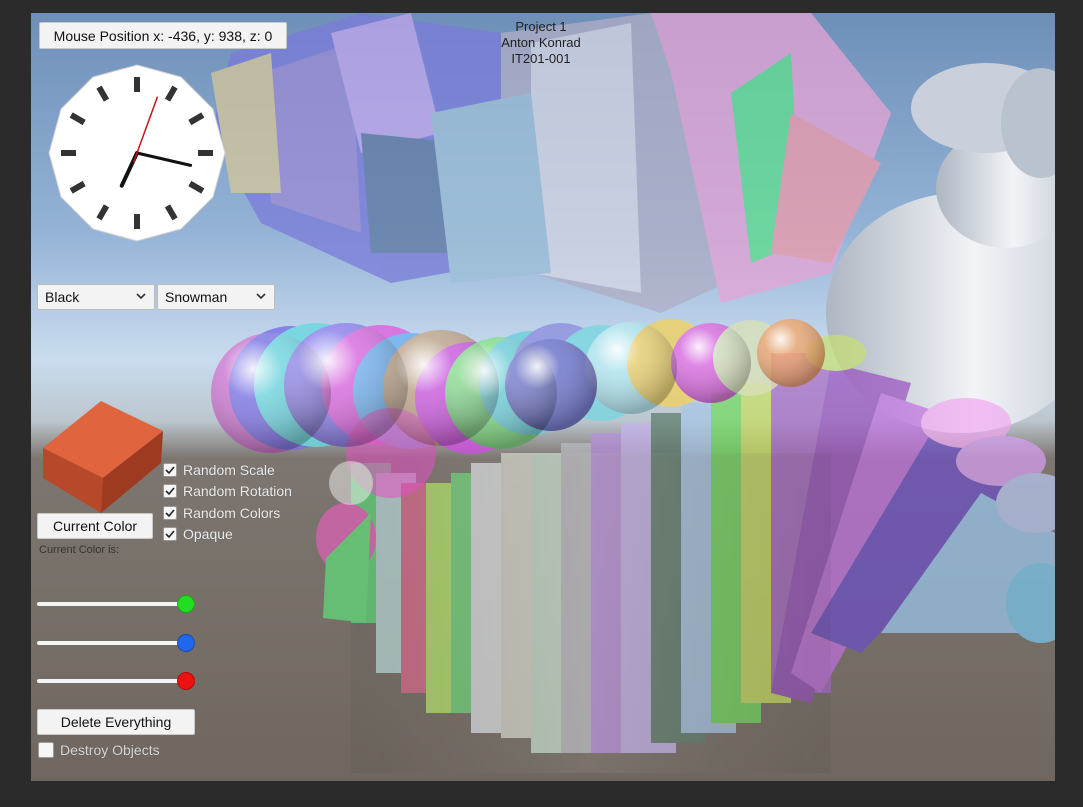 This screenshot has height=807, width=1083. I want to click on current-color-cube, so click(103, 457).